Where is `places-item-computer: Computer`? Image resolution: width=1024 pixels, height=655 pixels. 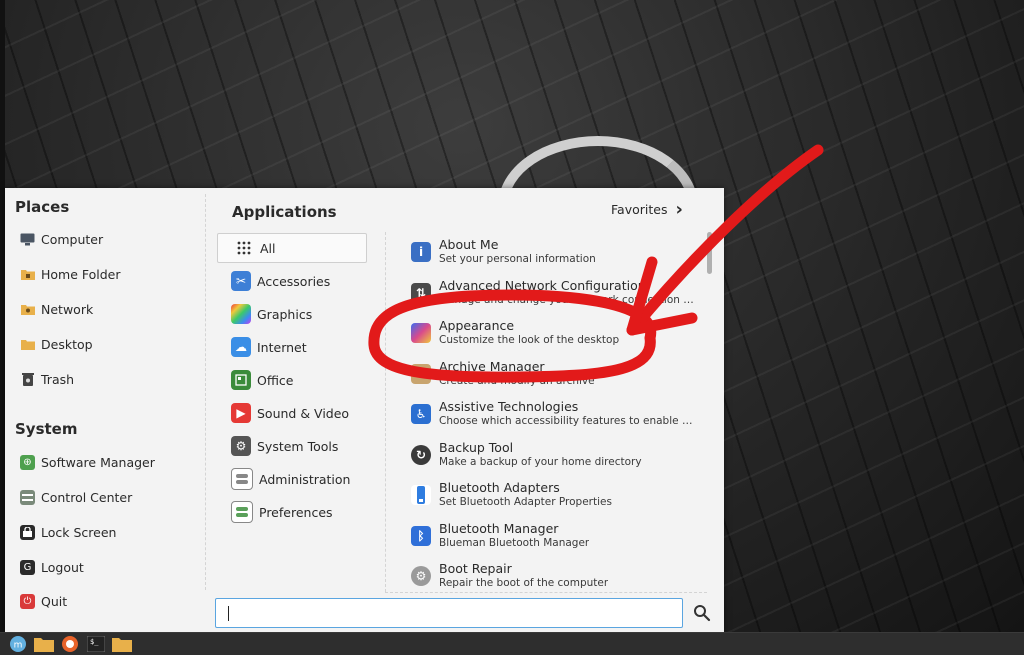 places-item-computer: Computer is located at coordinates (110, 239).